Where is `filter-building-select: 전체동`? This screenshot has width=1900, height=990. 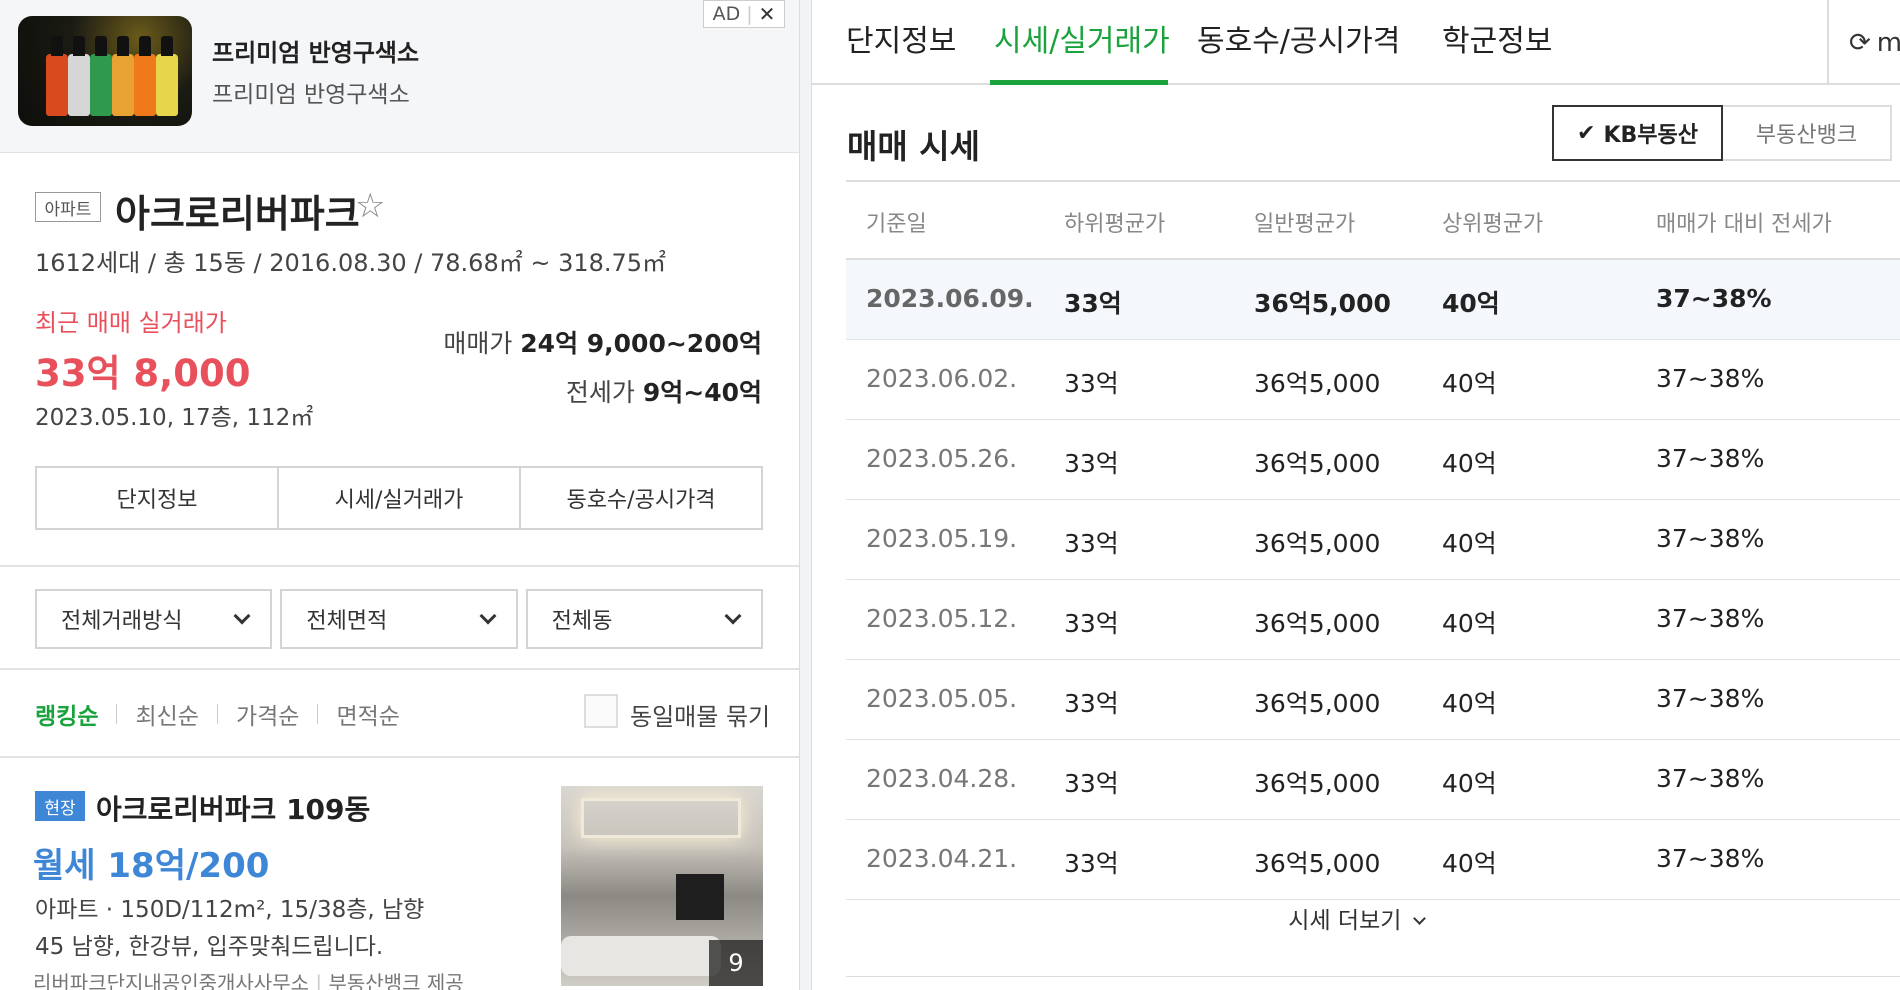
filter-building-select: 전체동 is located at coordinates (644, 619).